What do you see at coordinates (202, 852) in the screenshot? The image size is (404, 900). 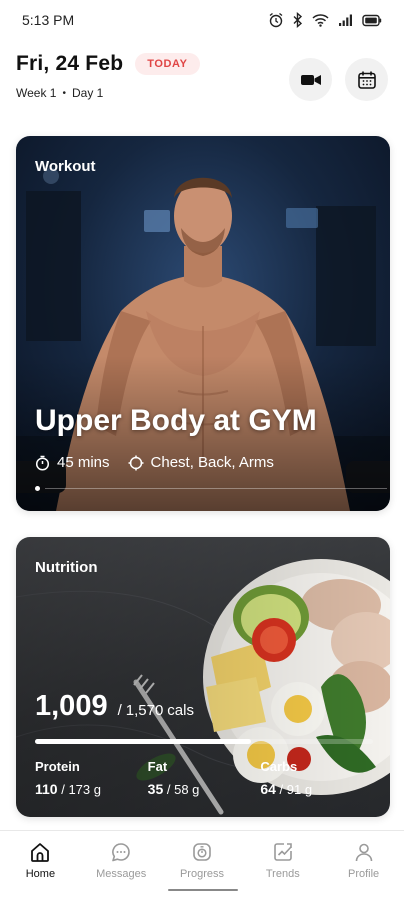 I see `progress-icon` at bounding box center [202, 852].